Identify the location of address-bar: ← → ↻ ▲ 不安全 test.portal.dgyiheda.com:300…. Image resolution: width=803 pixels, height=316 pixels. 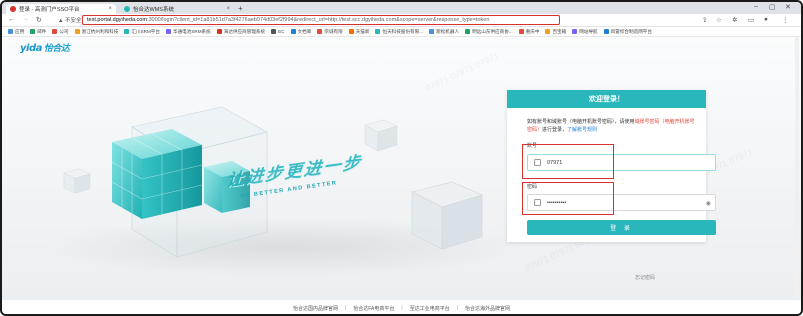
(401, 20).